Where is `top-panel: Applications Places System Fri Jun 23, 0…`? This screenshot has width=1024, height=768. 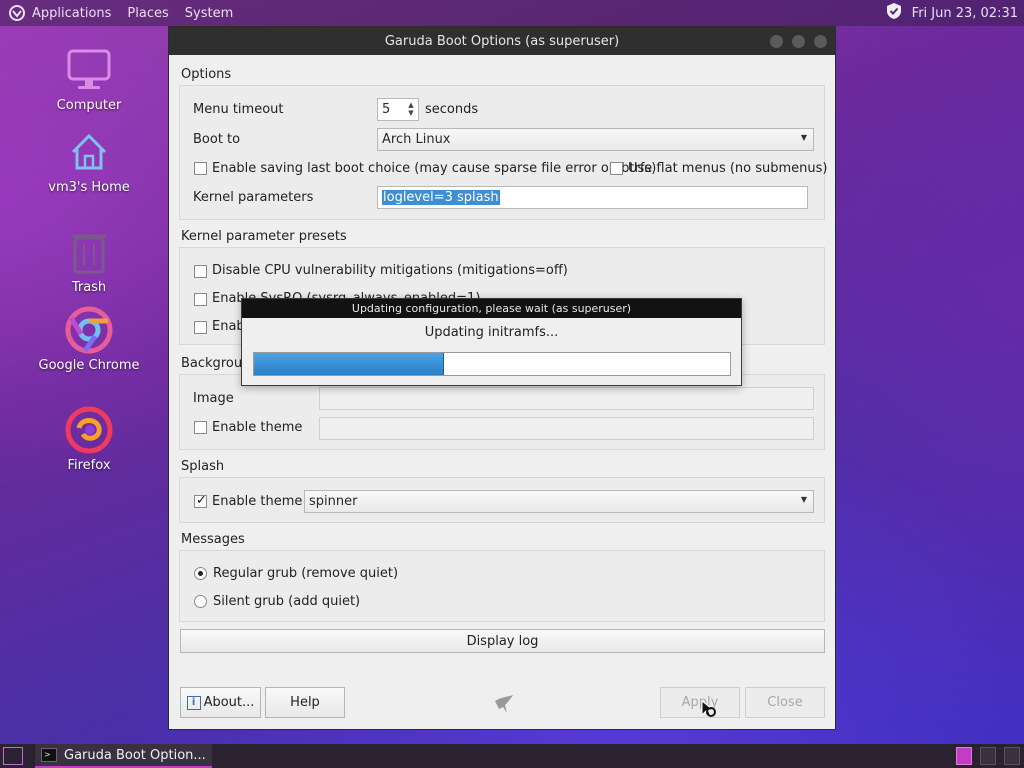 top-panel: Applications Places System Fri Jun 23, 0… is located at coordinates (512, 13).